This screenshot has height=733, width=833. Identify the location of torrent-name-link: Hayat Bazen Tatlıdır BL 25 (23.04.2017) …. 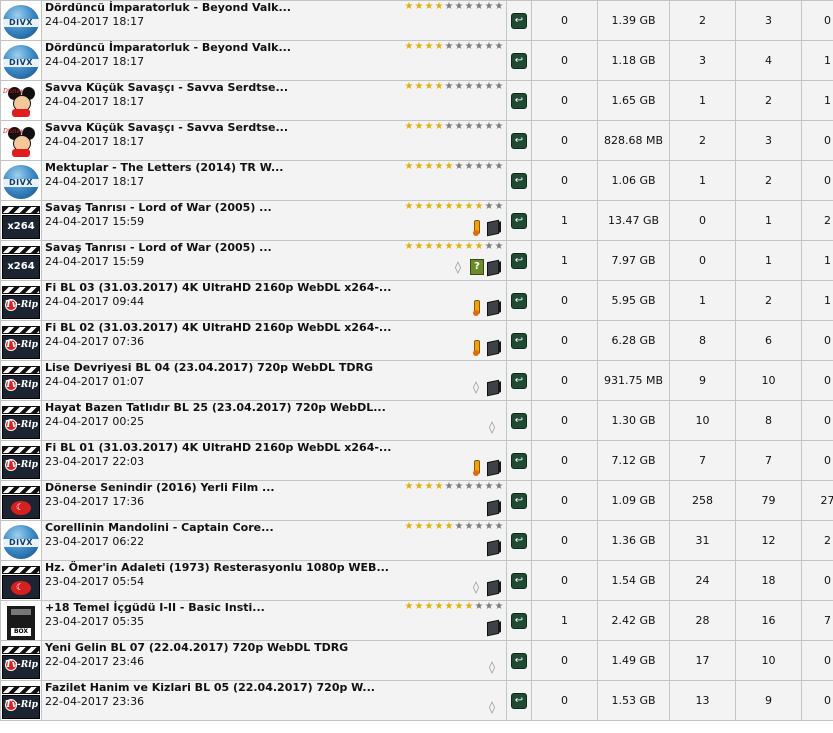
(215, 408).